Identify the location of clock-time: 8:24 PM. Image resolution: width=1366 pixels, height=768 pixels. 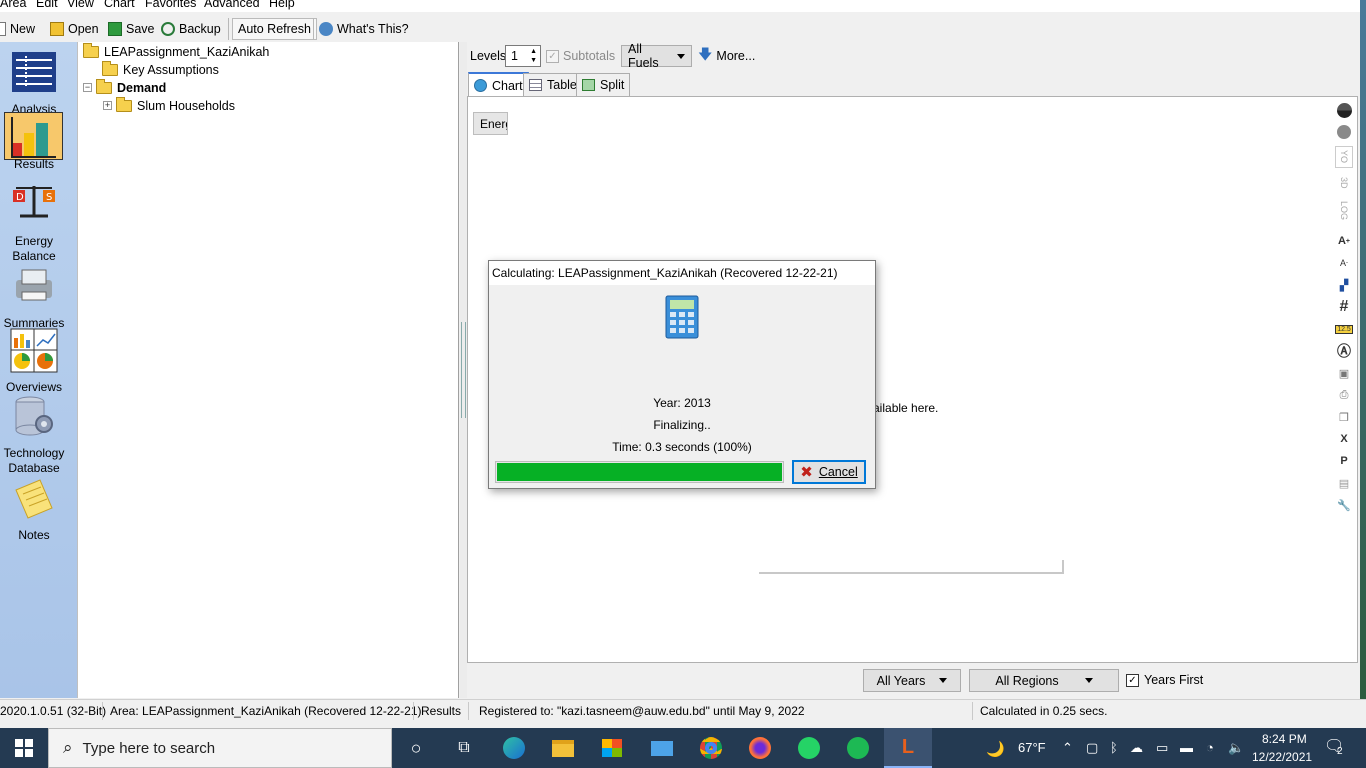
(1284, 739).